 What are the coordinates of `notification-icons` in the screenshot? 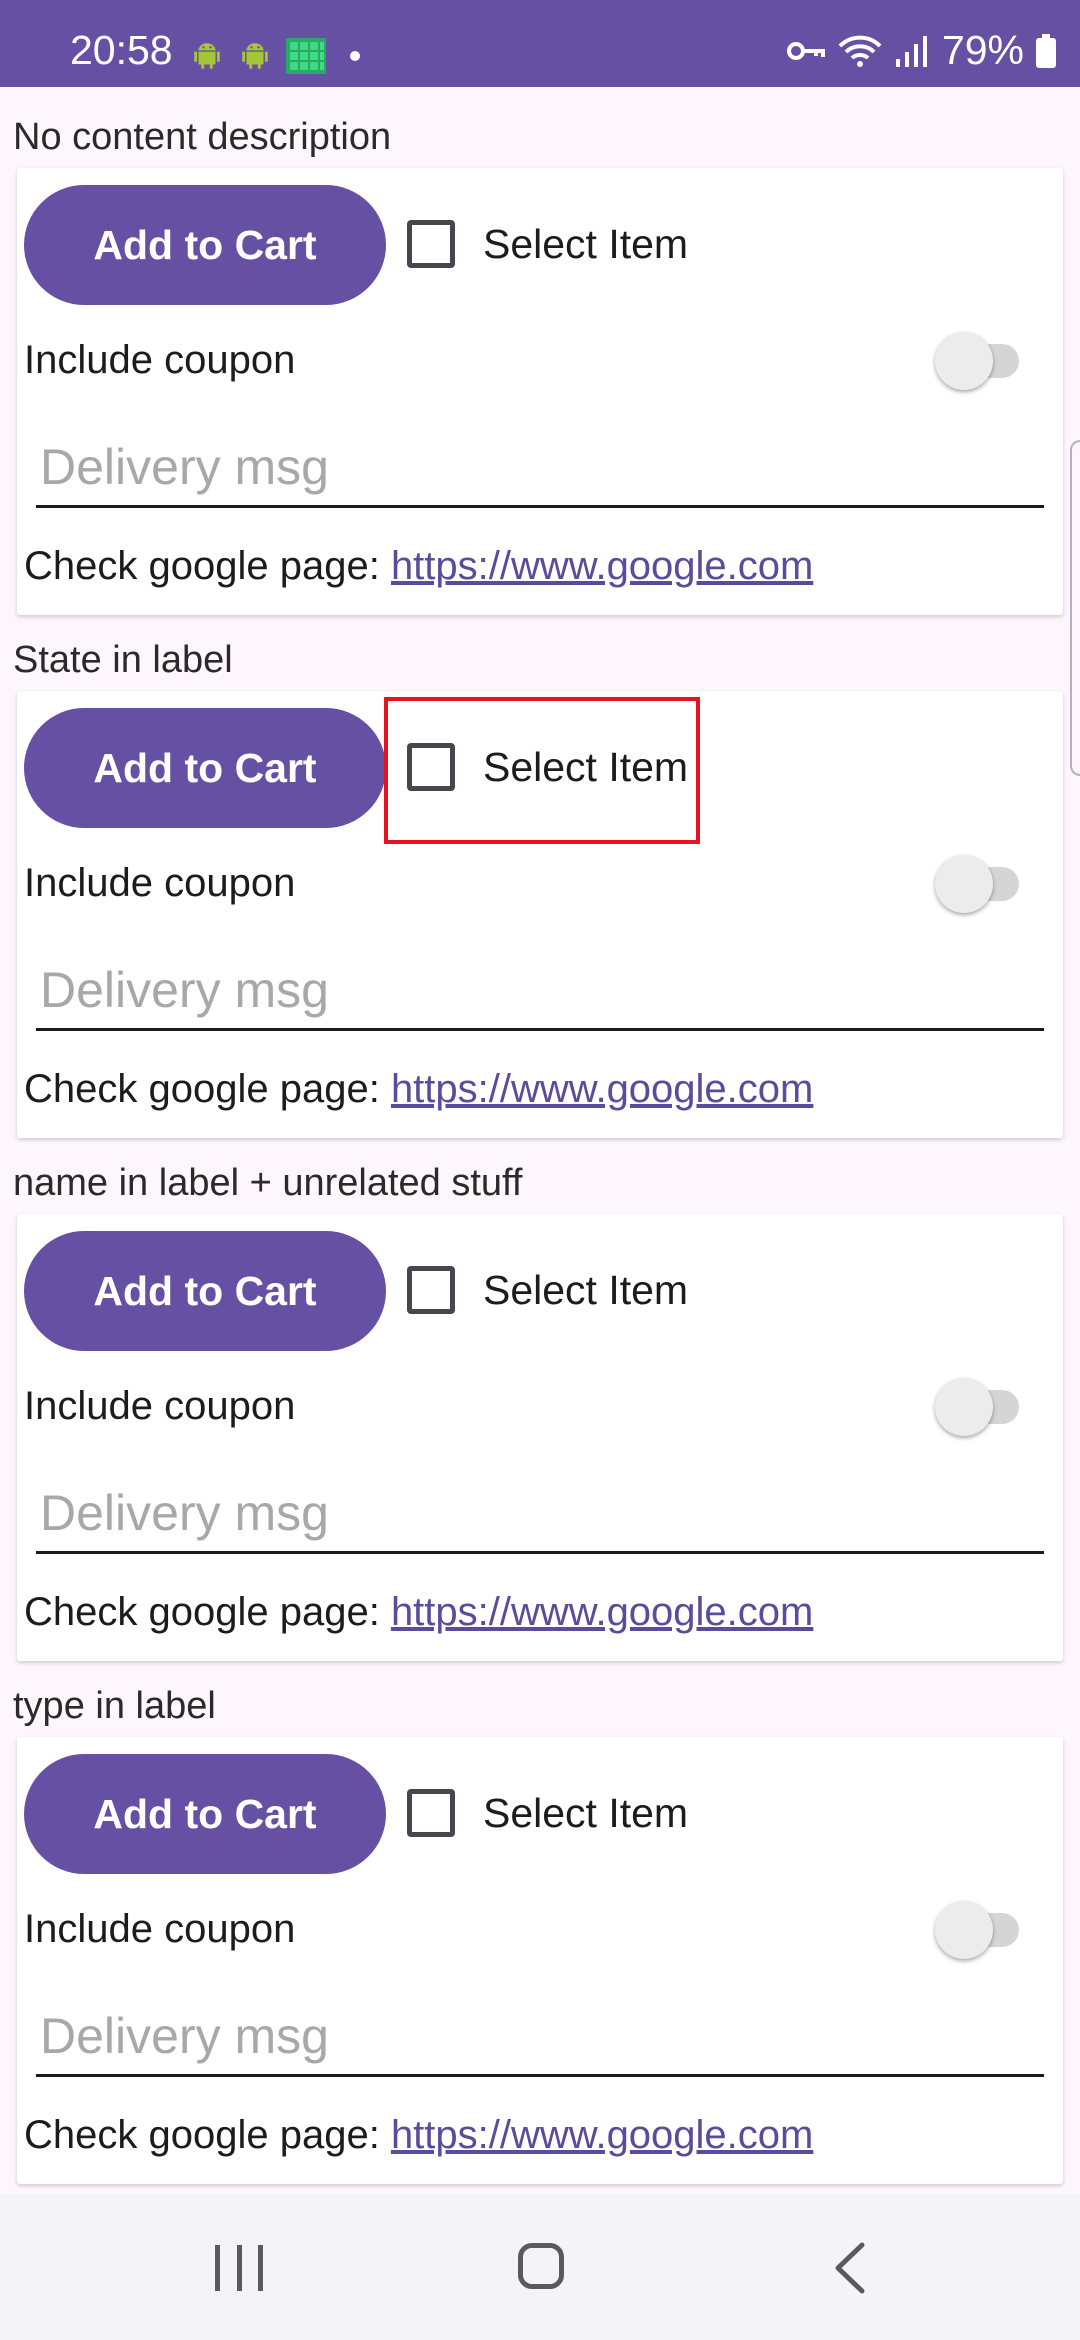 It's located at (275, 56).